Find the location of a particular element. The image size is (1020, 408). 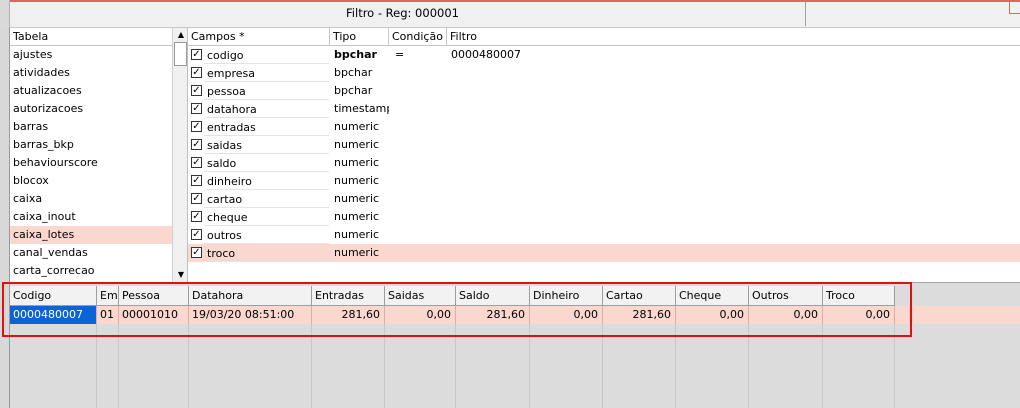

results-cell: 0000480007 is located at coordinates (53, 315).